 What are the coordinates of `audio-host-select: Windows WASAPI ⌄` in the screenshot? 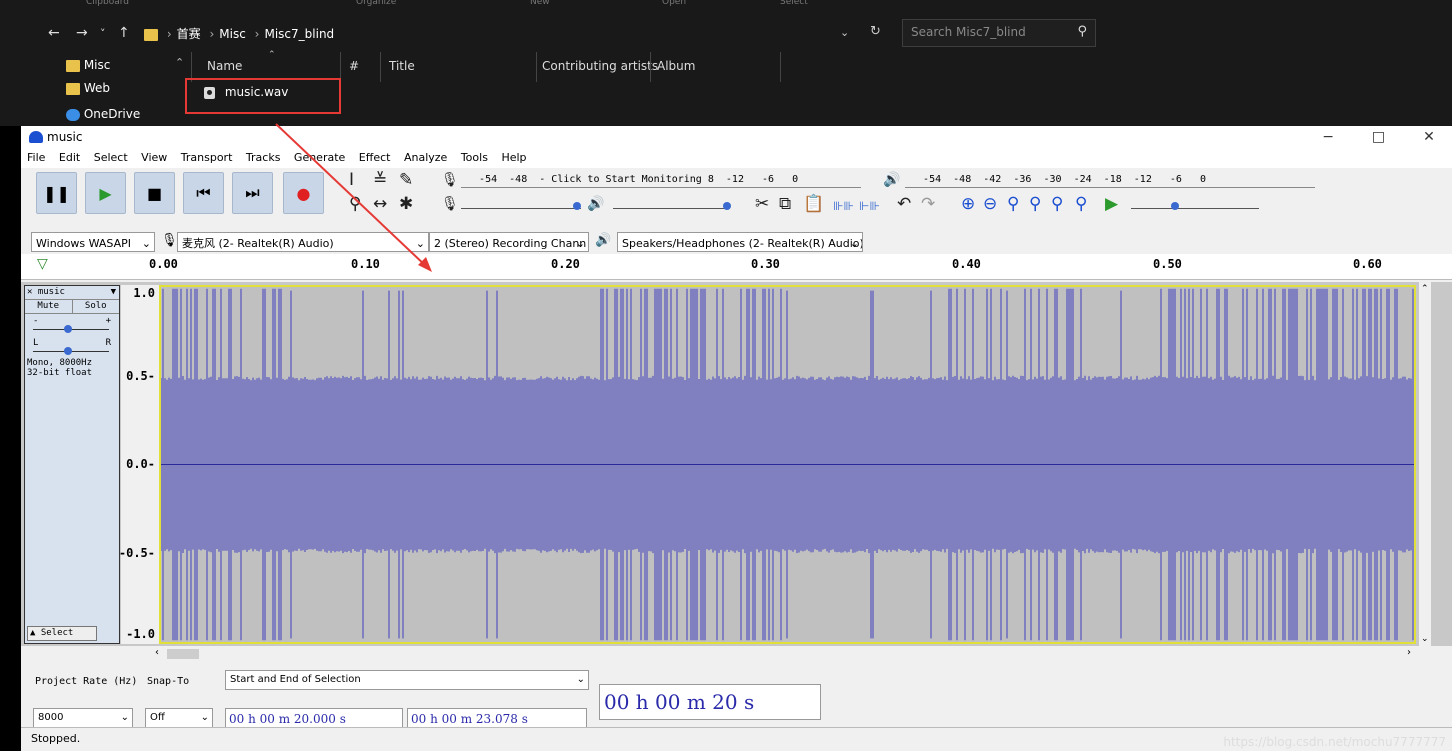 It's located at (93, 242).